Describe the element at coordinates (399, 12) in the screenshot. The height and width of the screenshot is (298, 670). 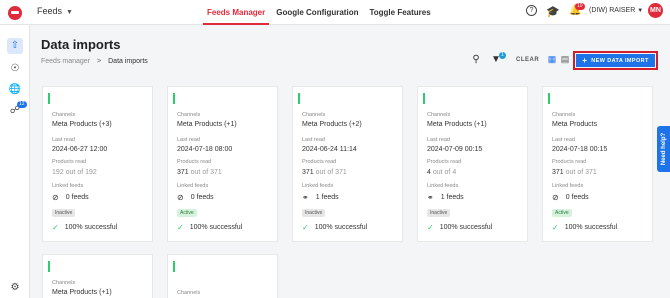
I see `tab-toggle-features: Toggle Features` at that location.